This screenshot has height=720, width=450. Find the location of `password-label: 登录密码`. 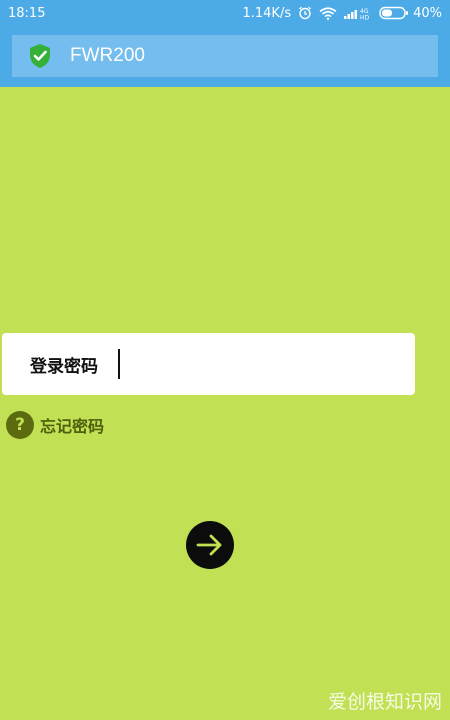

password-label: 登录密码 is located at coordinates (64, 366).